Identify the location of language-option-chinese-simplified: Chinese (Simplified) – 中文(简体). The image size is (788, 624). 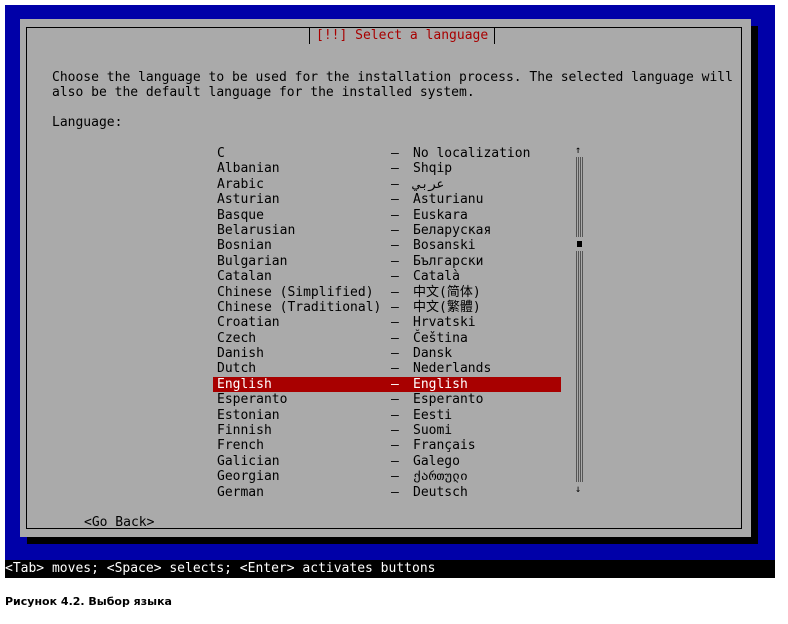
(387, 292).